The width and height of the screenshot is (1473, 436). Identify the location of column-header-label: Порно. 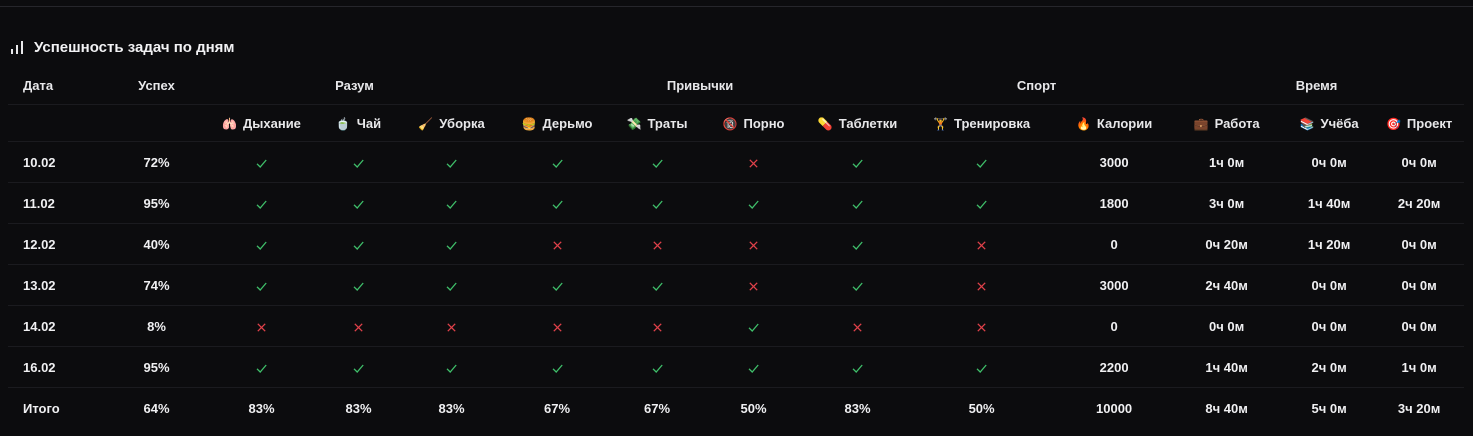
(764, 123).